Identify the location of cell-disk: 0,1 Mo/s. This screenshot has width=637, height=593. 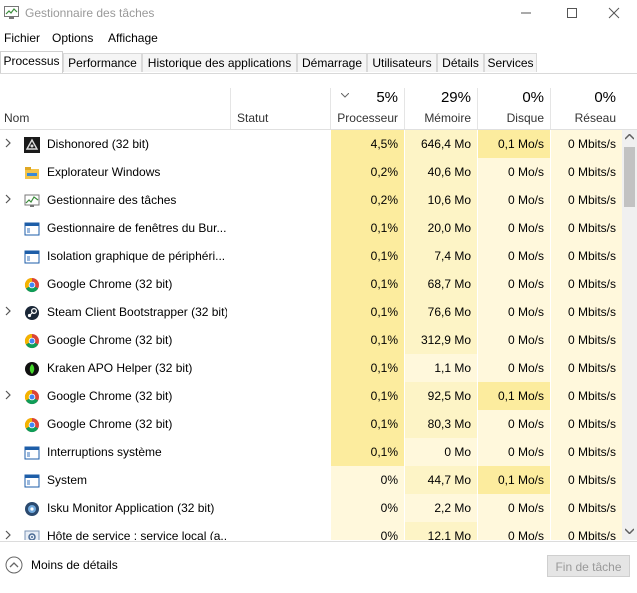
(514, 396).